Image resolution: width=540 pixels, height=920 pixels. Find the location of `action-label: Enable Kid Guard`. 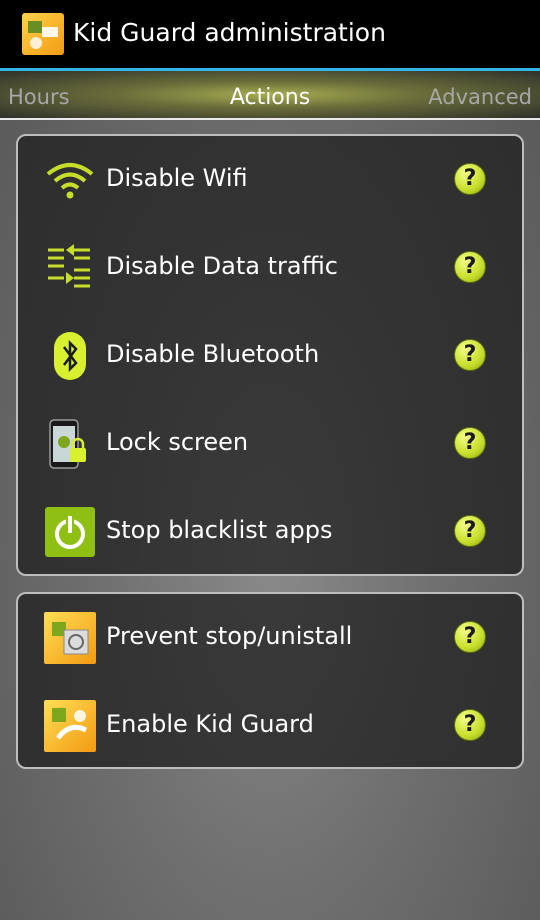

action-label: Enable Kid Guard is located at coordinates (210, 724).